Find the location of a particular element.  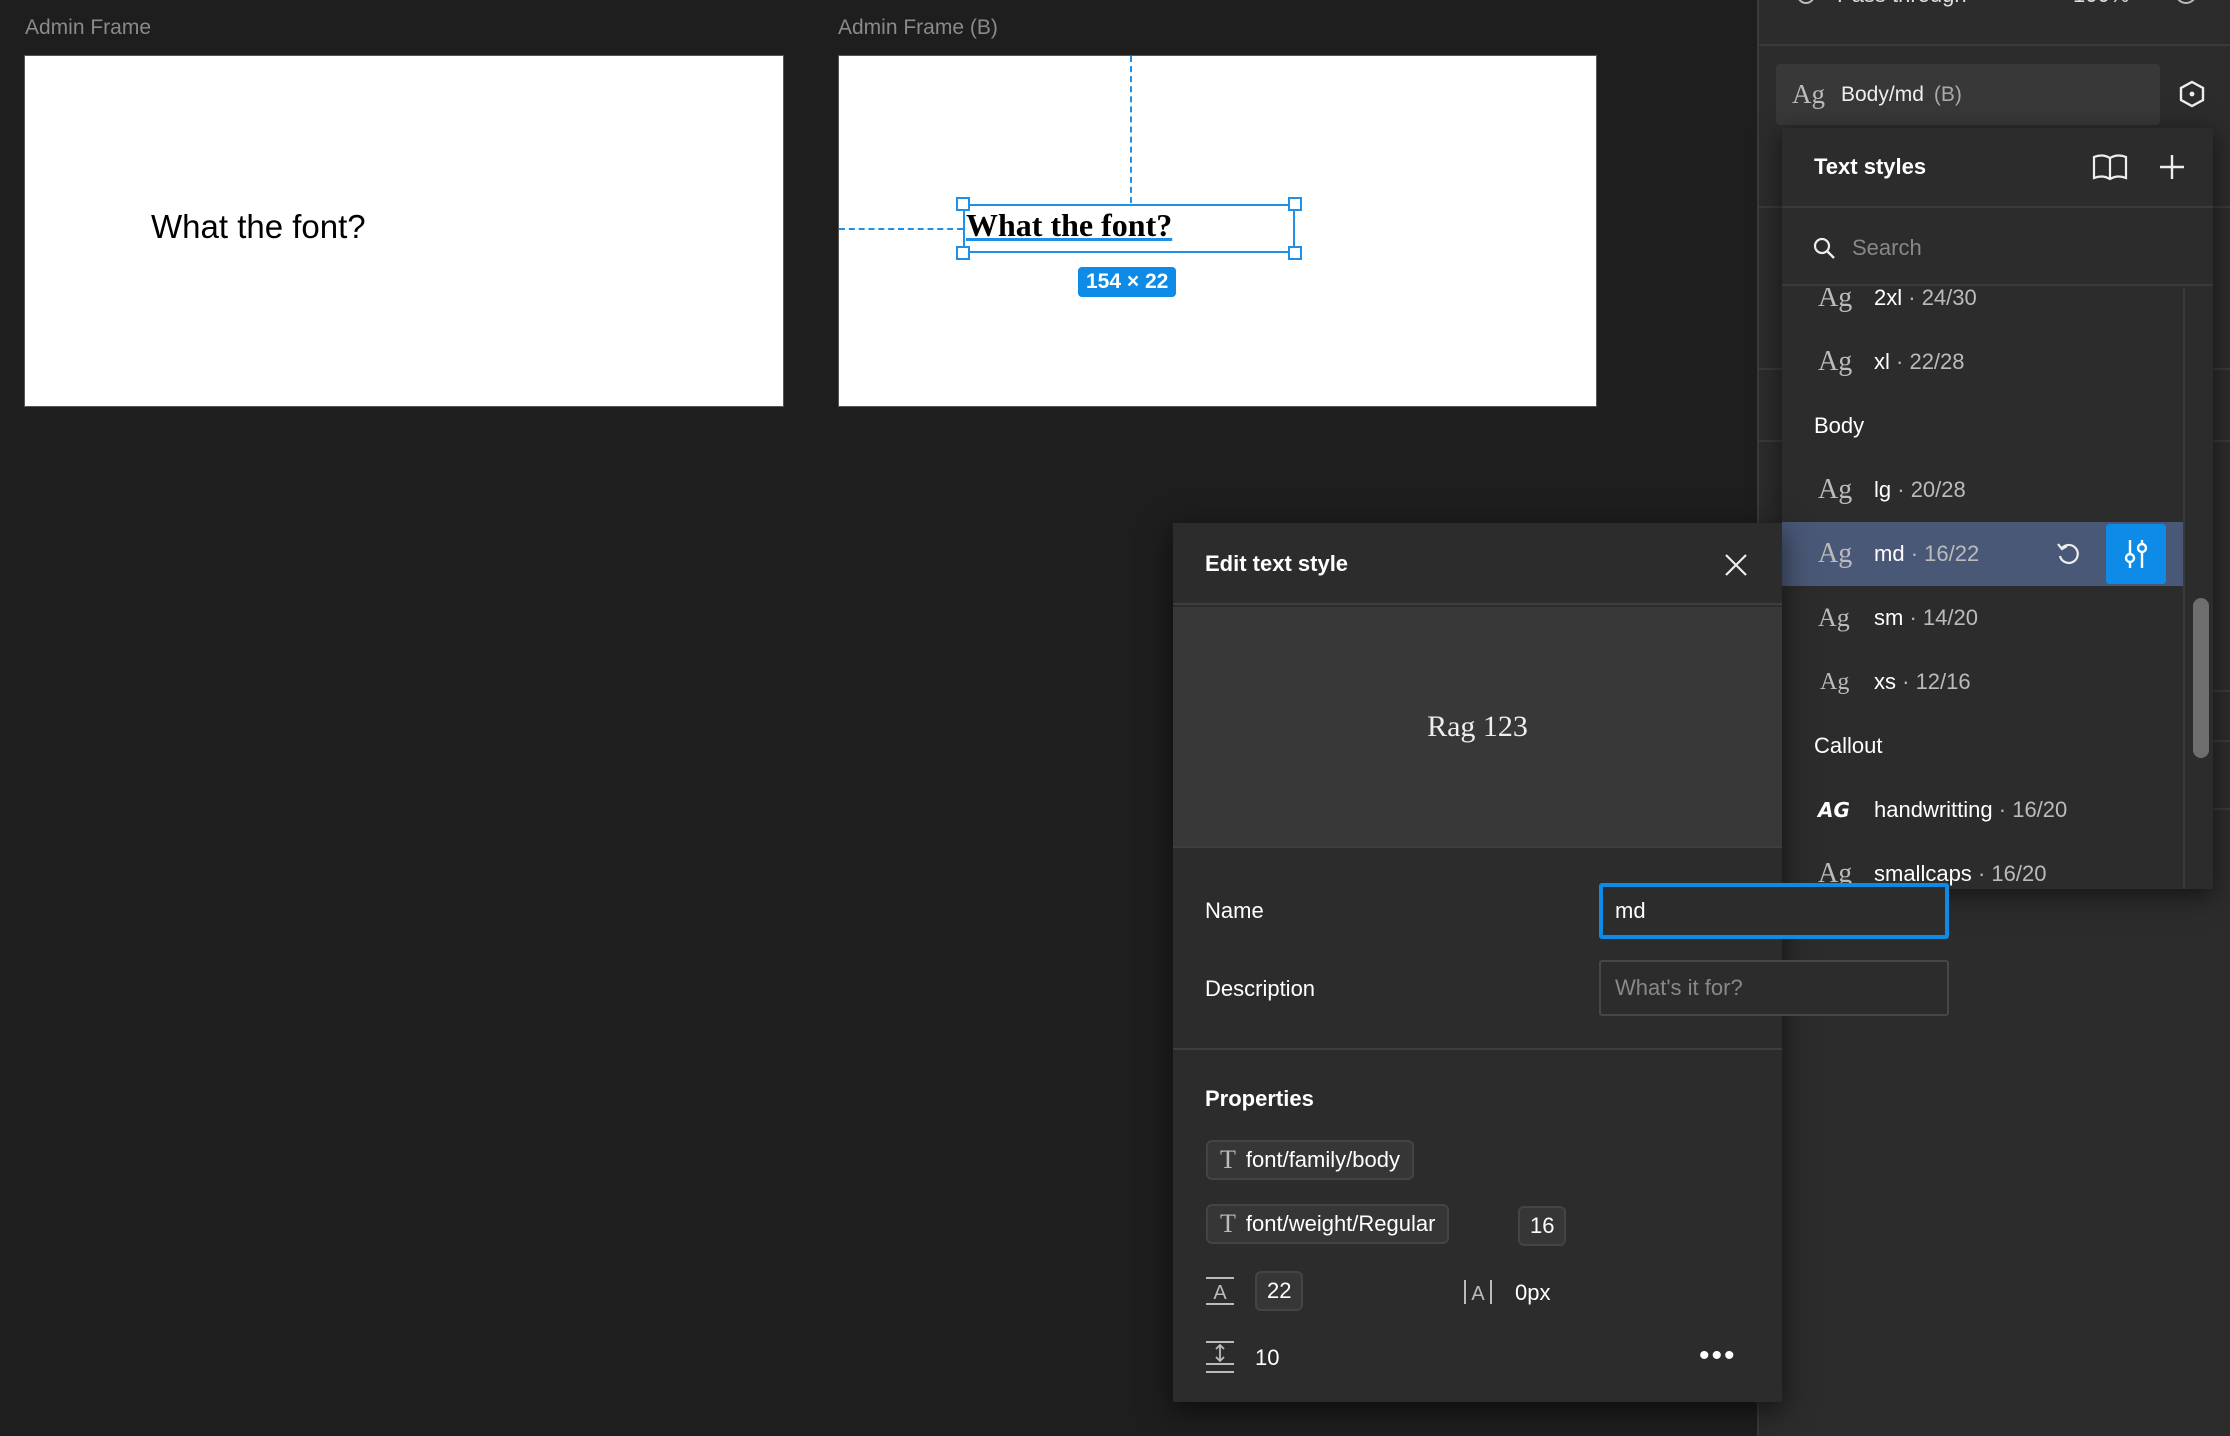

style-metrics: · 22/28 is located at coordinates (1930, 361).